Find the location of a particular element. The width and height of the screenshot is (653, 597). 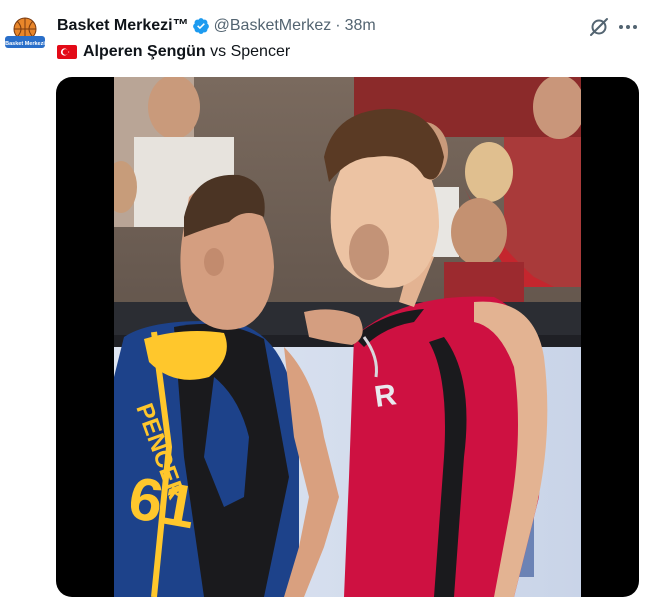

display-name: Basket Merkezi™ is located at coordinates (123, 26).